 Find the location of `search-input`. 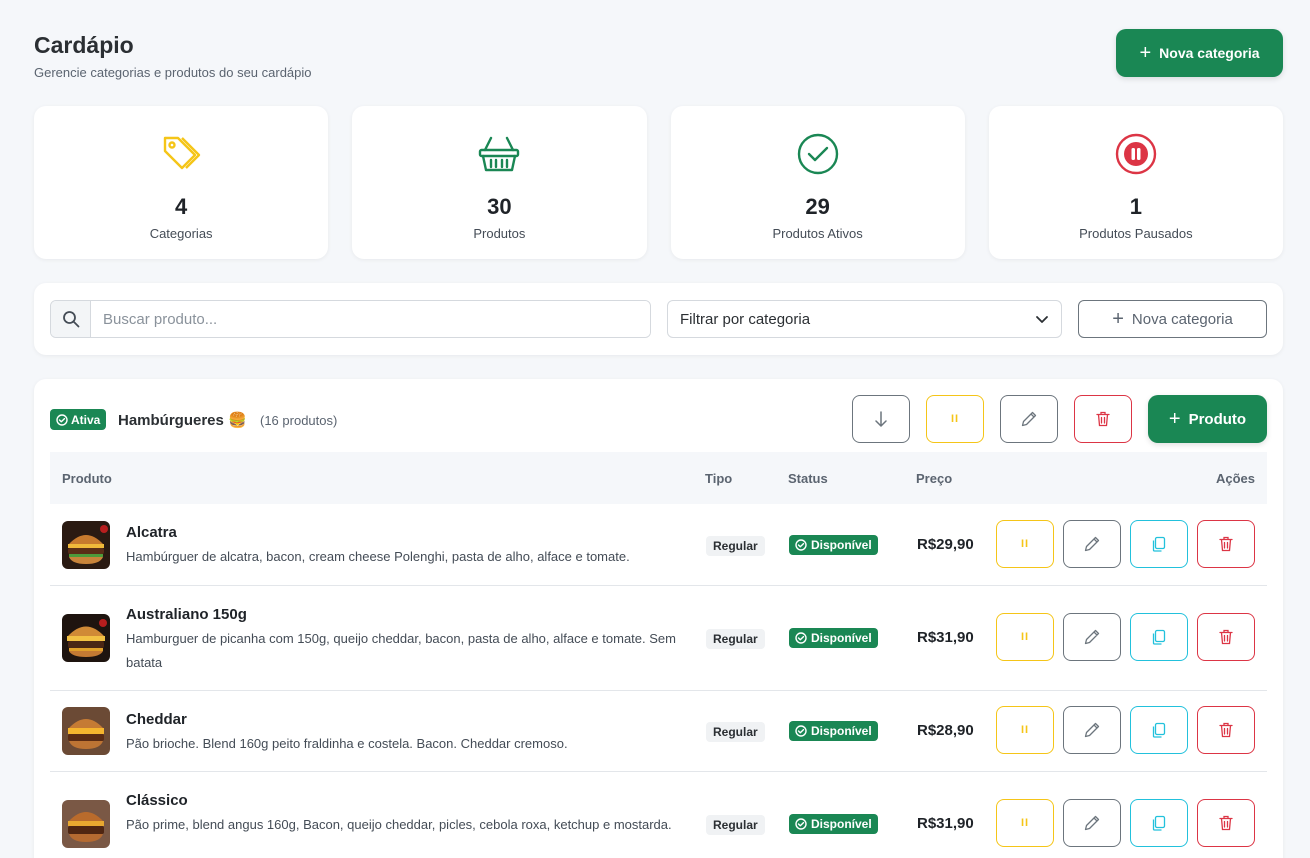

search-input is located at coordinates (370, 319).